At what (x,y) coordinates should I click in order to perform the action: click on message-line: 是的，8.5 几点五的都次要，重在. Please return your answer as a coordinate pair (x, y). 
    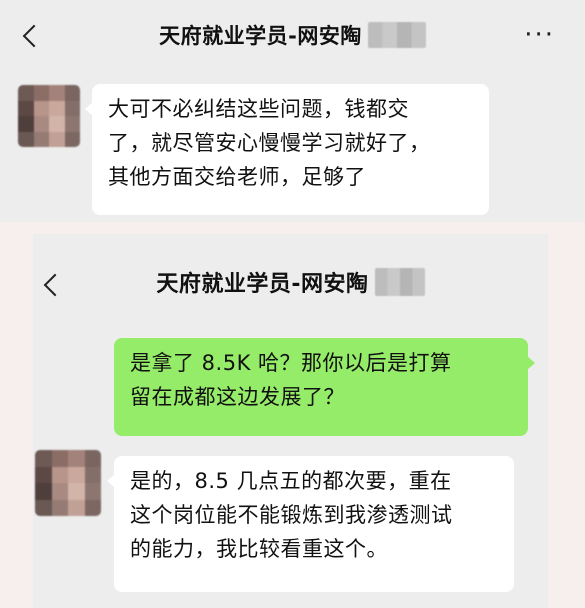
    Looking at the image, I should click on (291, 481).